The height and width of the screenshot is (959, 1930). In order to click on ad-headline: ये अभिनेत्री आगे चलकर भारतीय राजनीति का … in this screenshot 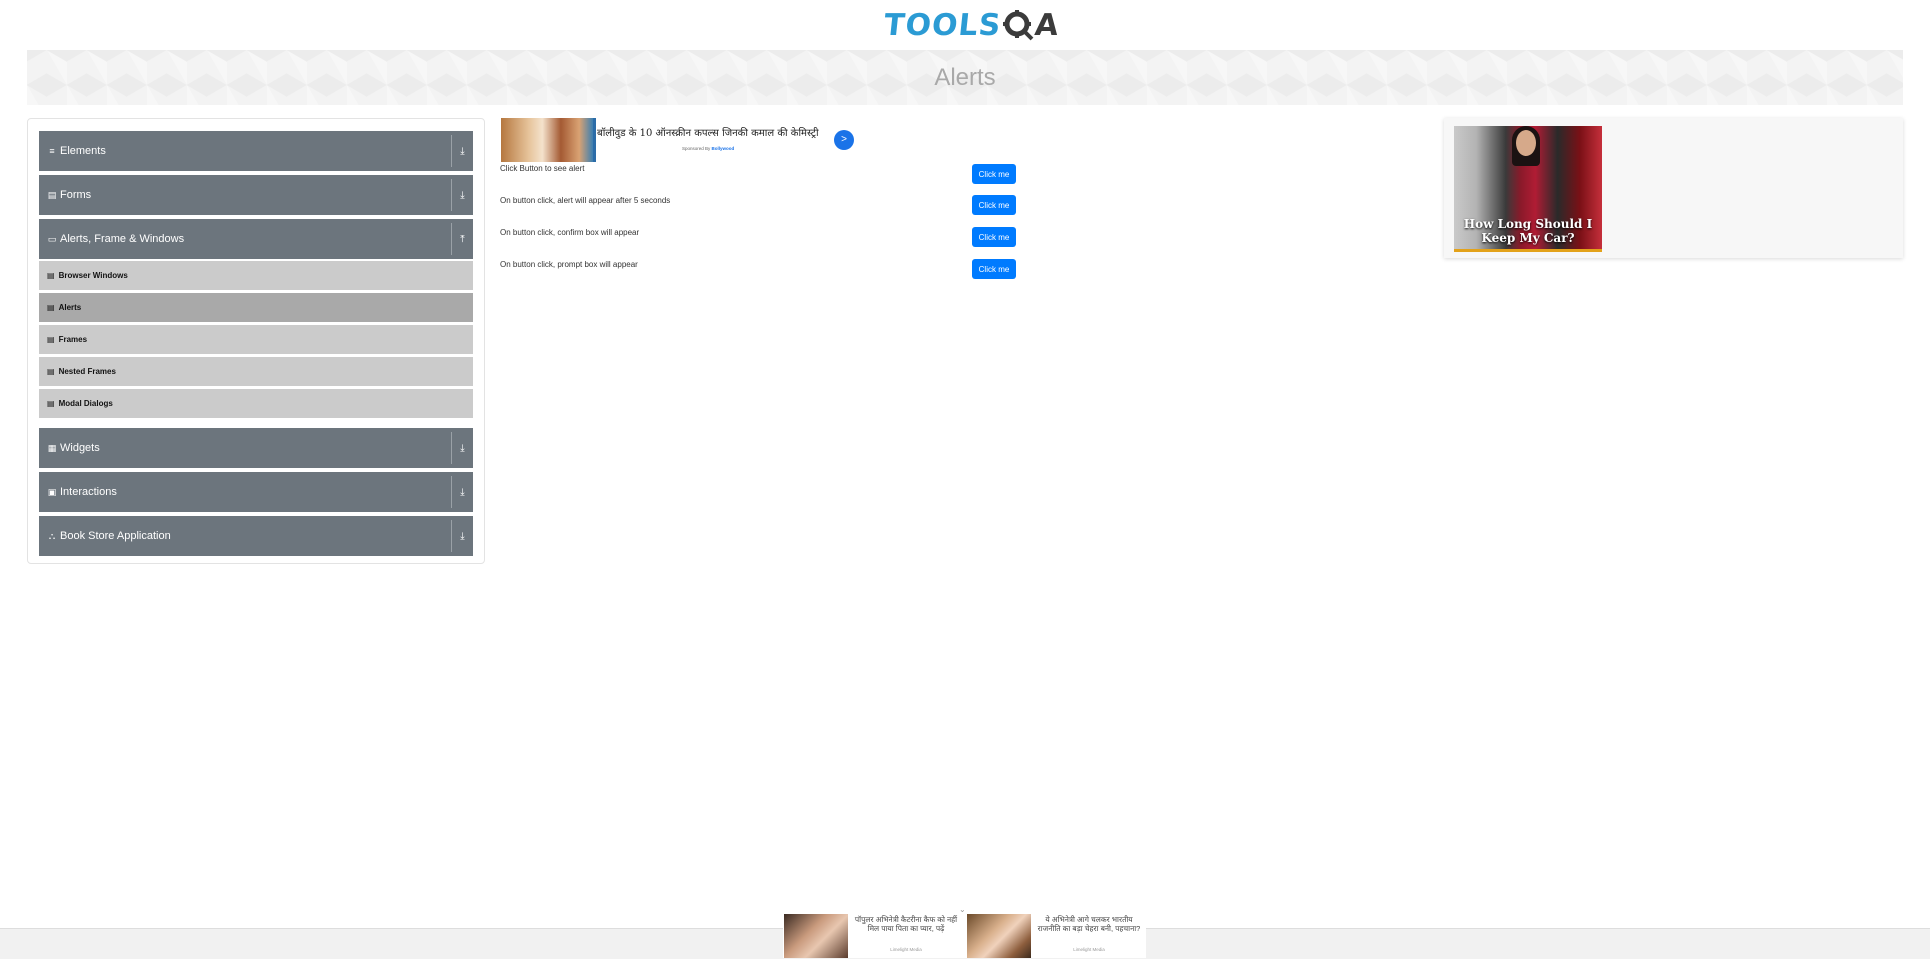, I will do `click(1089, 924)`.